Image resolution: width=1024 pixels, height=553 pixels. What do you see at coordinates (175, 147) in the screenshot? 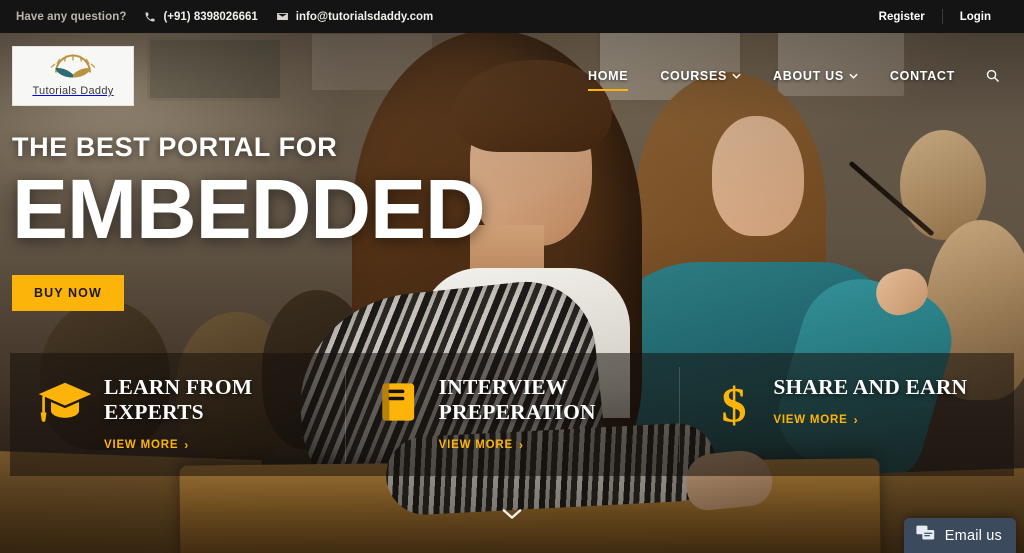
I see `hero-subtitle: THE BEST PORTAL FOR` at bounding box center [175, 147].